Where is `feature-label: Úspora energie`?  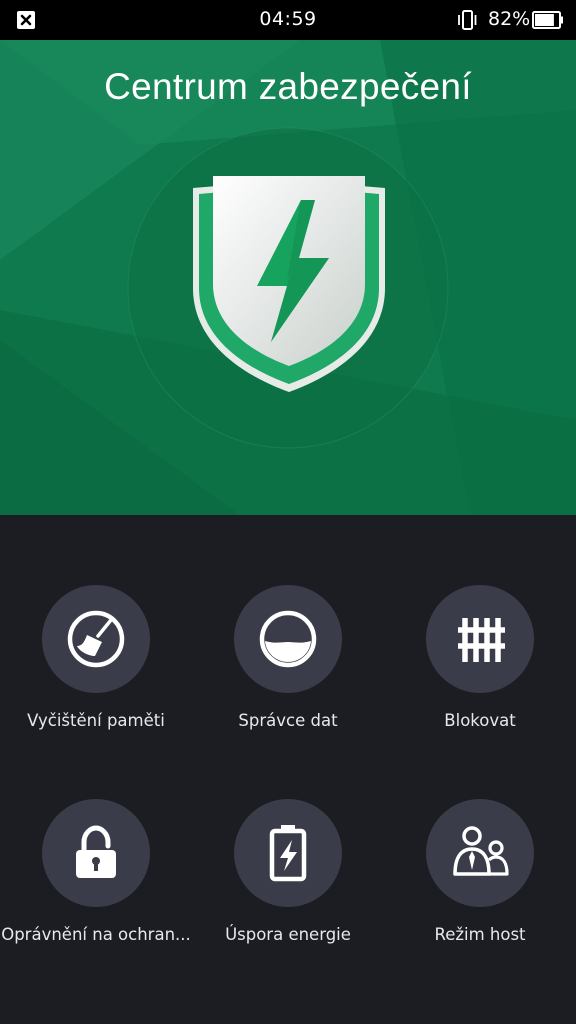 feature-label: Úspora energie is located at coordinates (288, 934).